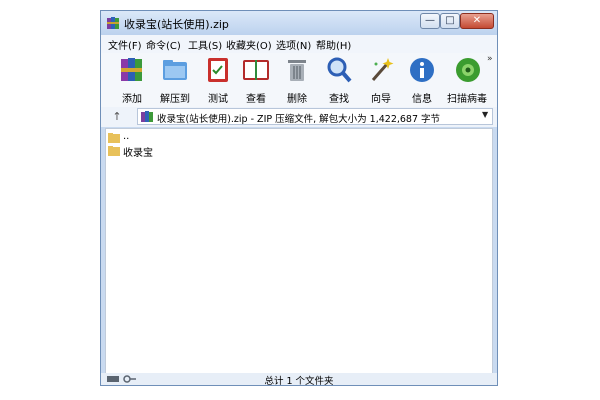  Describe the element at coordinates (297, 70) in the screenshot. I see `trash-bin-icon` at that location.